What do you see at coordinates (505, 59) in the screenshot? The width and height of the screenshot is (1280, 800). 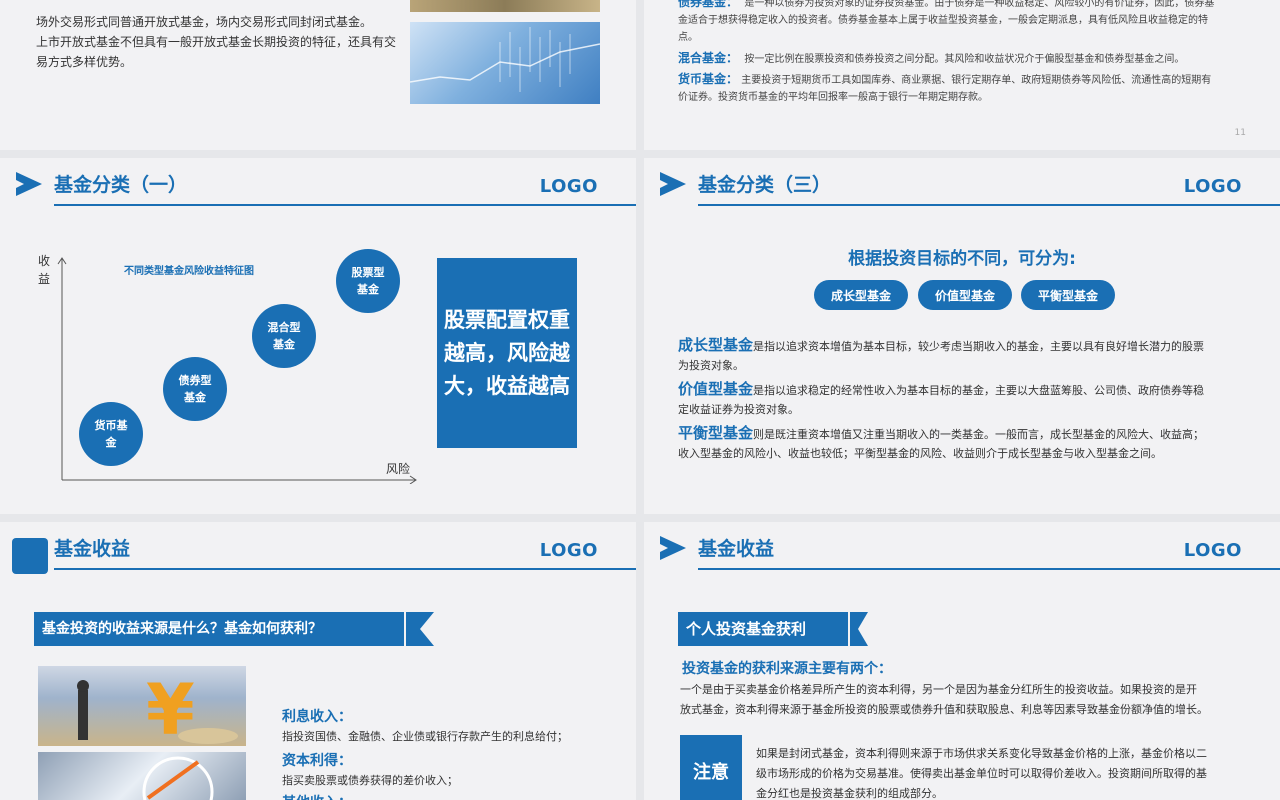 I see `stock-chart-graphic` at bounding box center [505, 59].